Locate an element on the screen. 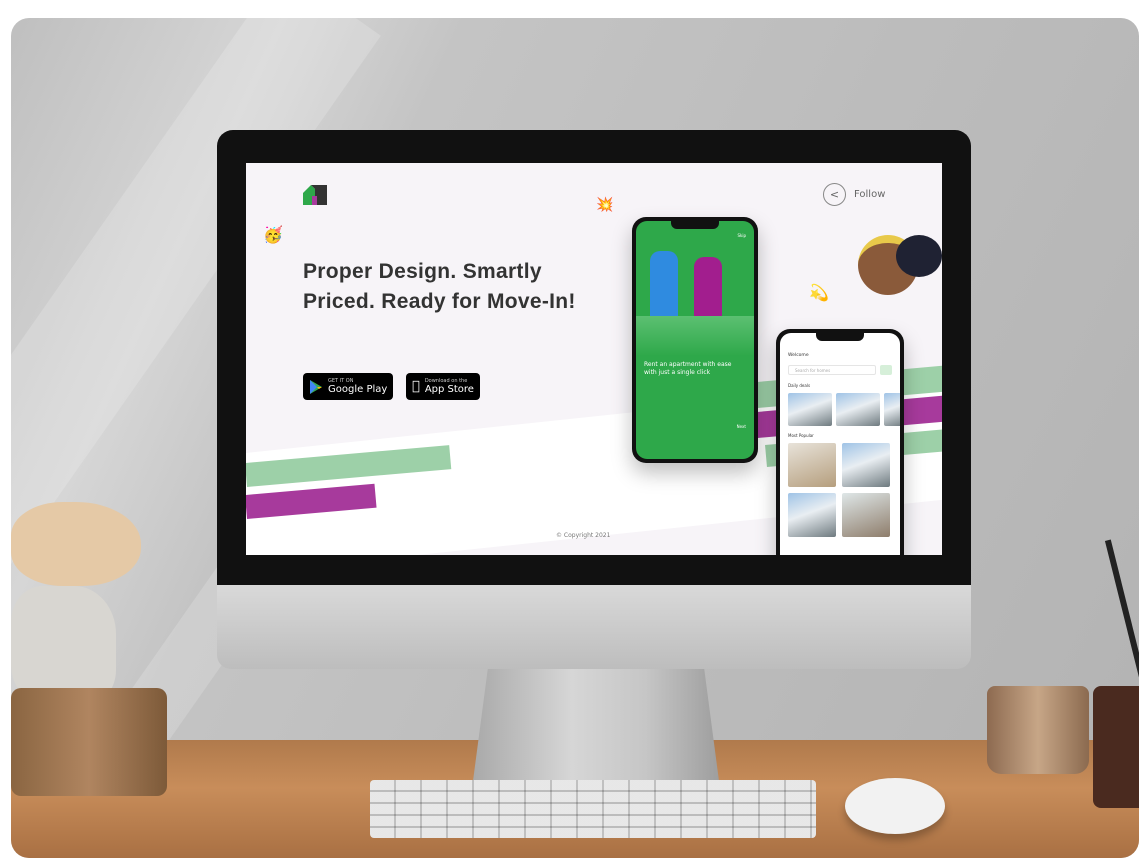 The image size is (1147, 866). star-emoji-icon: 💫 is located at coordinates (819, 292).